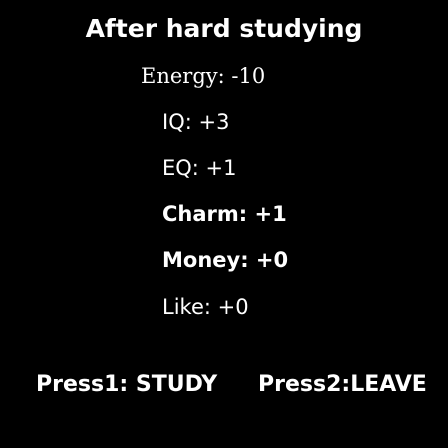 The image size is (448, 448). Describe the element at coordinates (224, 28) in the screenshot. I see `result-title: After hard studying` at that location.